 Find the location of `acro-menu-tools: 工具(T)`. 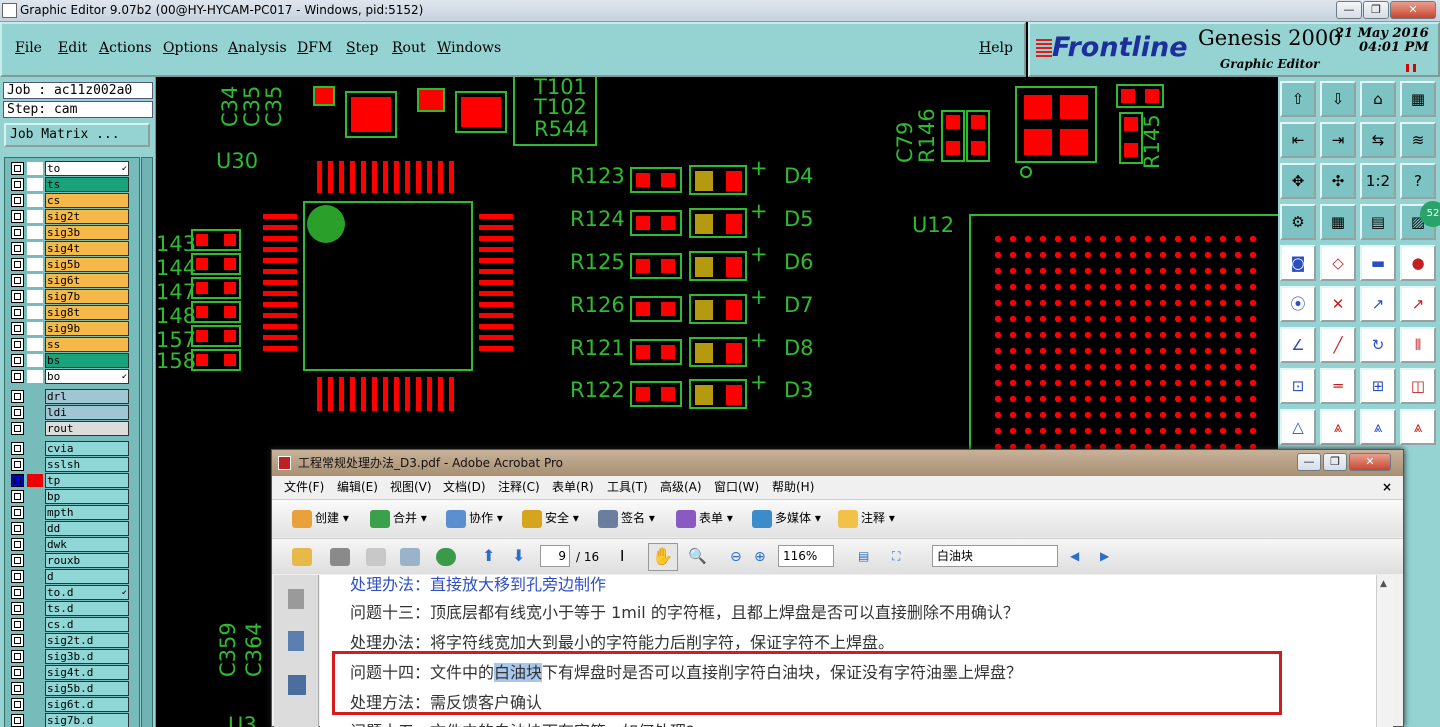

acro-menu-tools: 工具(T) is located at coordinates (627, 487).